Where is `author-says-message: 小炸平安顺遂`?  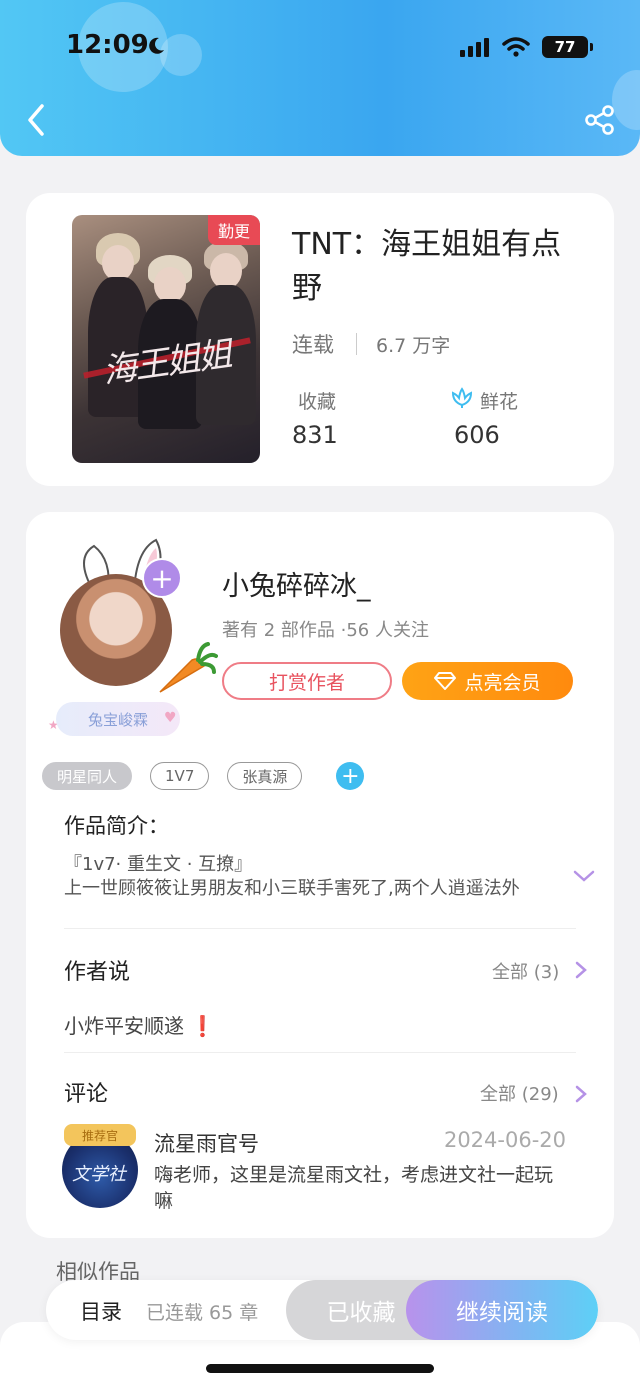
author-says-message: 小炸平安顺遂 is located at coordinates (124, 1026).